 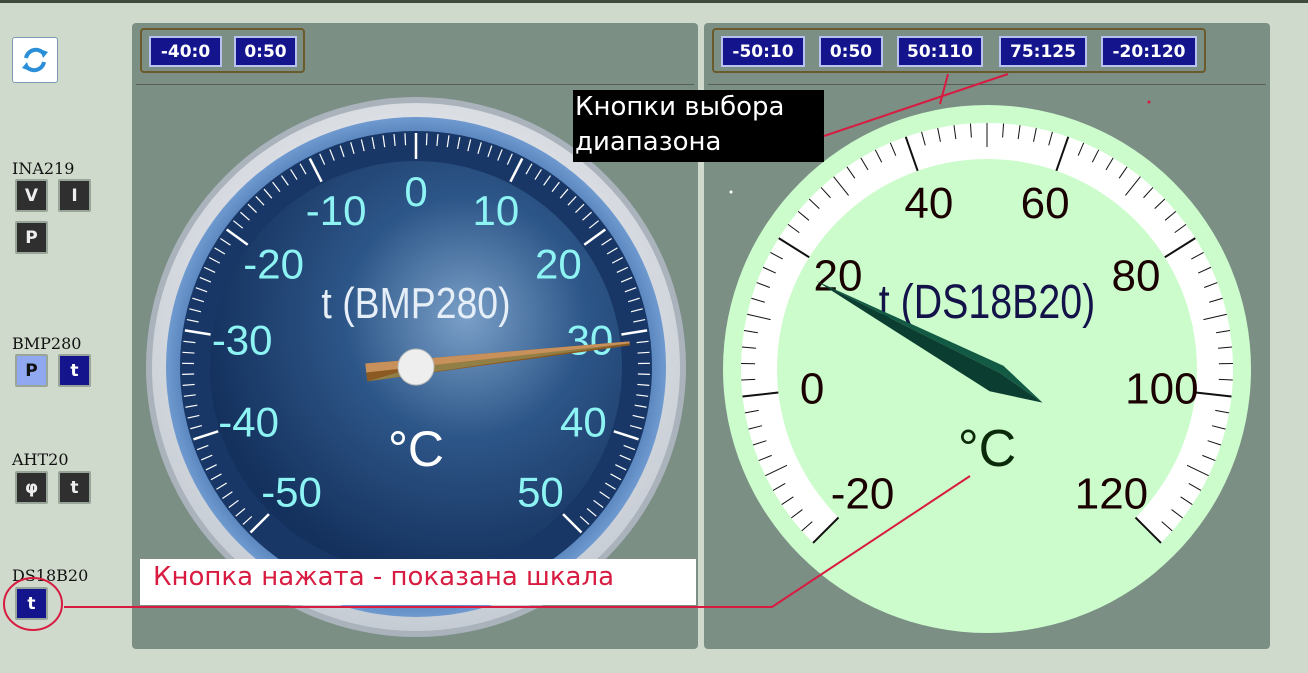 What do you see at coordinates (31, 487) in the screenshot?
I see `aht20-humidity-button: φ` at bounding box center [31, 487].